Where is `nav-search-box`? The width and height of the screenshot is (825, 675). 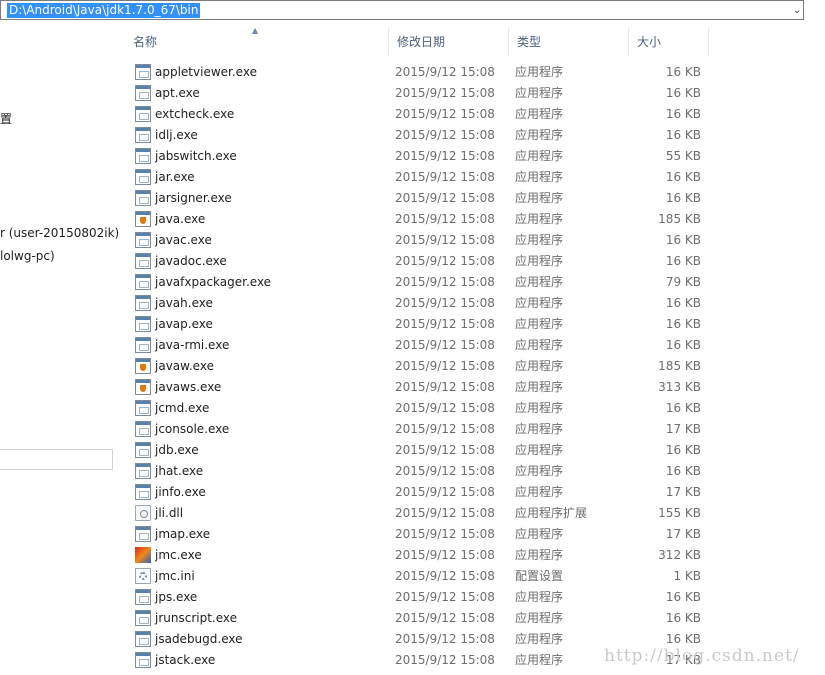
nav-search-box is located at coordinates (56, 459).